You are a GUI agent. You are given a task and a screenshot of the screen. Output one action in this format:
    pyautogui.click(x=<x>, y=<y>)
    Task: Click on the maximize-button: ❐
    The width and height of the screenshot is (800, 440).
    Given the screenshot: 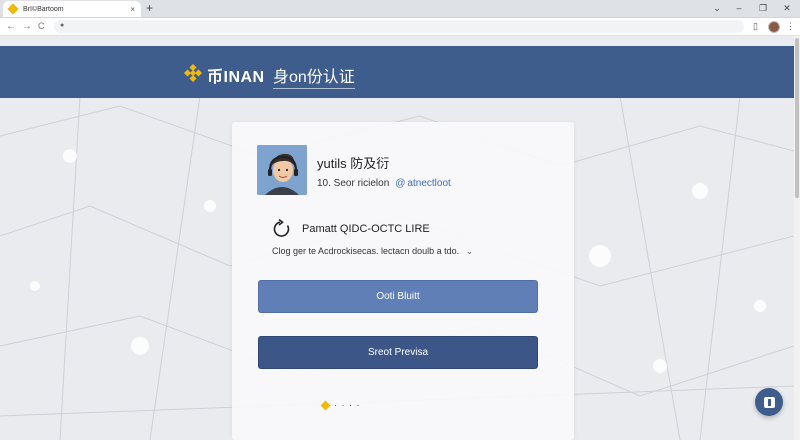 What is the action you would take?
    pyautogui.click(x=763, y=8)
    